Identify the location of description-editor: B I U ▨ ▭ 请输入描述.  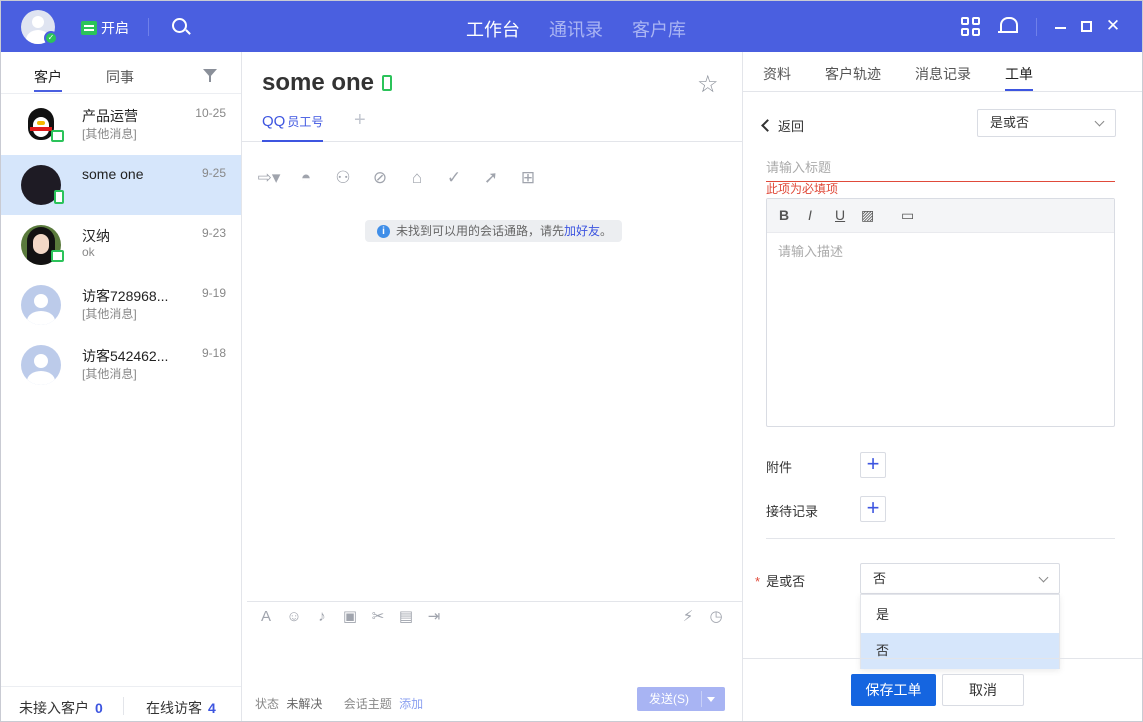
(940, 312).